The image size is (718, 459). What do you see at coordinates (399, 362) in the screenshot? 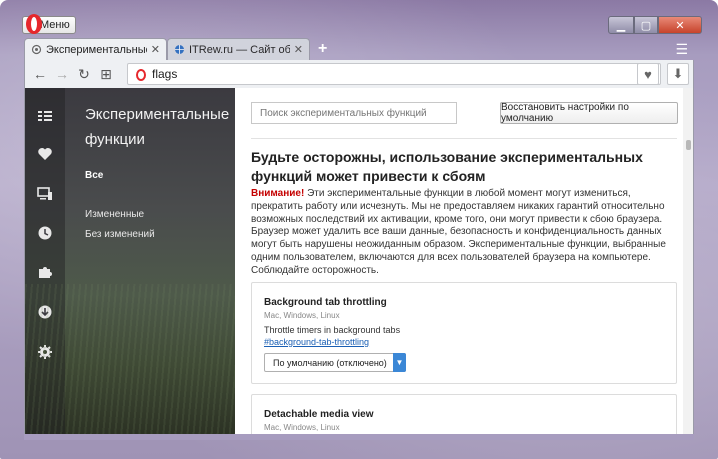
I see `chevron-down-icon: ▼` at bounding box center [399, 362].